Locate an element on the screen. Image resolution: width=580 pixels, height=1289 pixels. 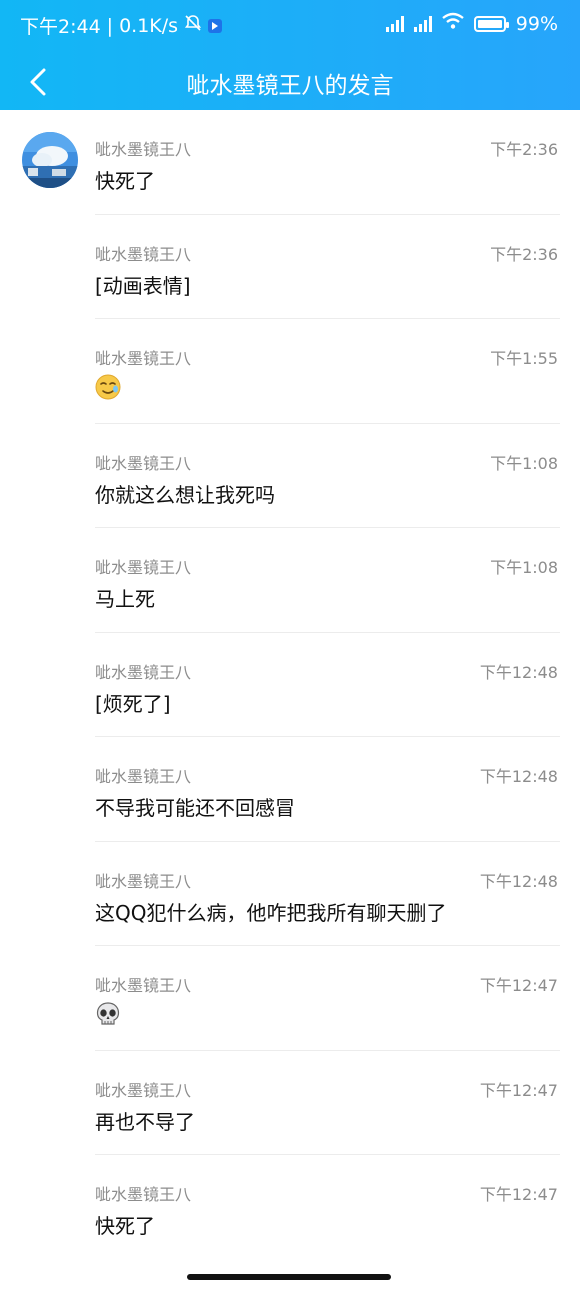
status-left: 下午2:44 | 0.1K/s is located at coordinates (121, 25).